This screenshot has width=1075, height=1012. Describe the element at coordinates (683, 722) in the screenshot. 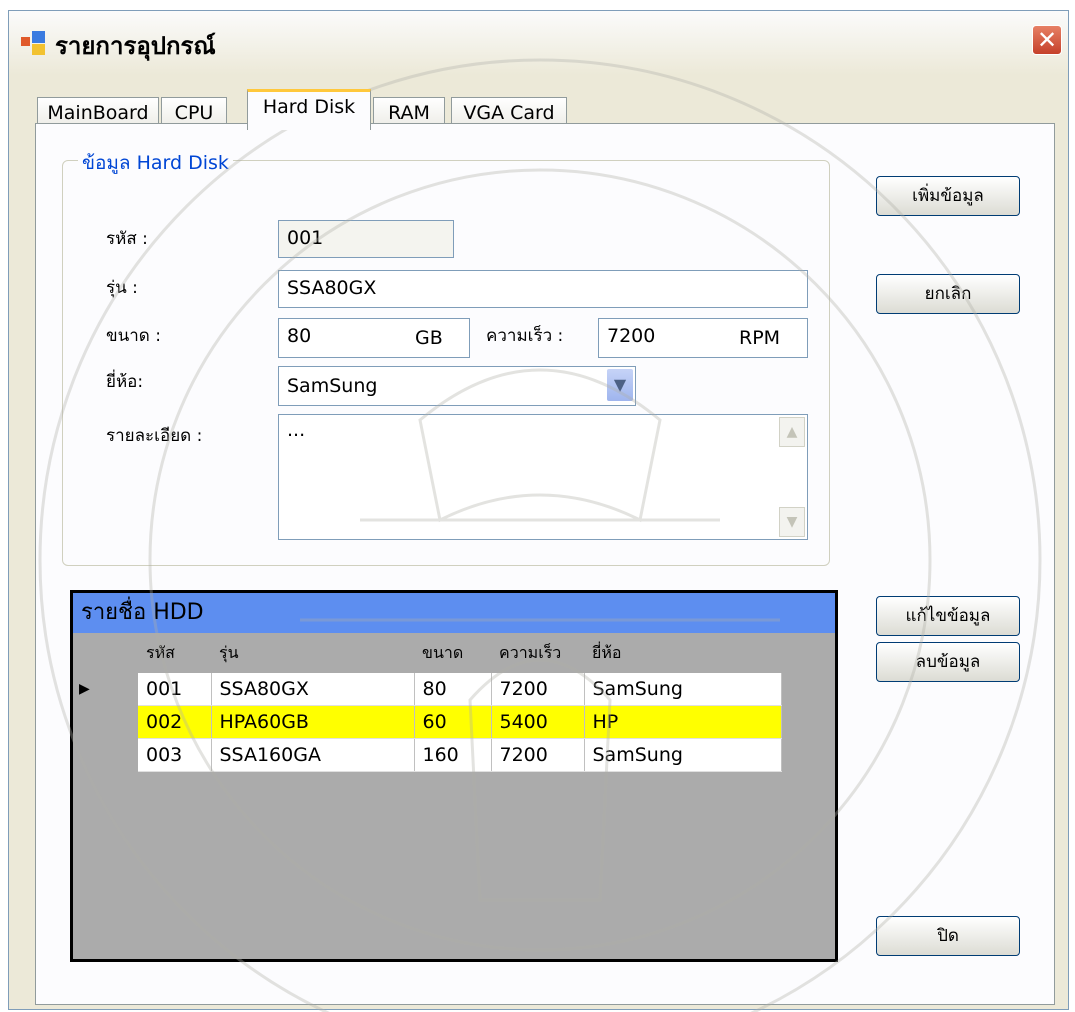

I see `cell-brand: HP` at that location.